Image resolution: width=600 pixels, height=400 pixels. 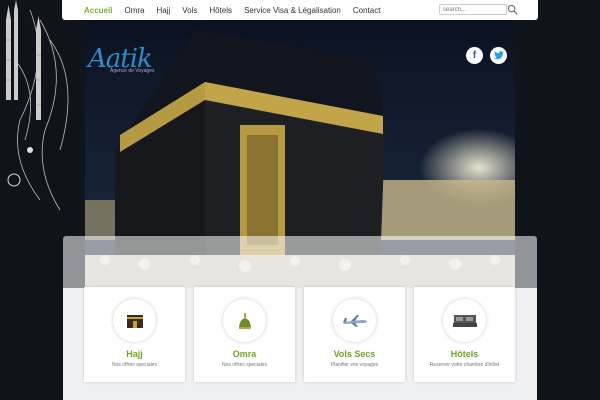 I want to click on search-icon, so click(x=512, y=9).